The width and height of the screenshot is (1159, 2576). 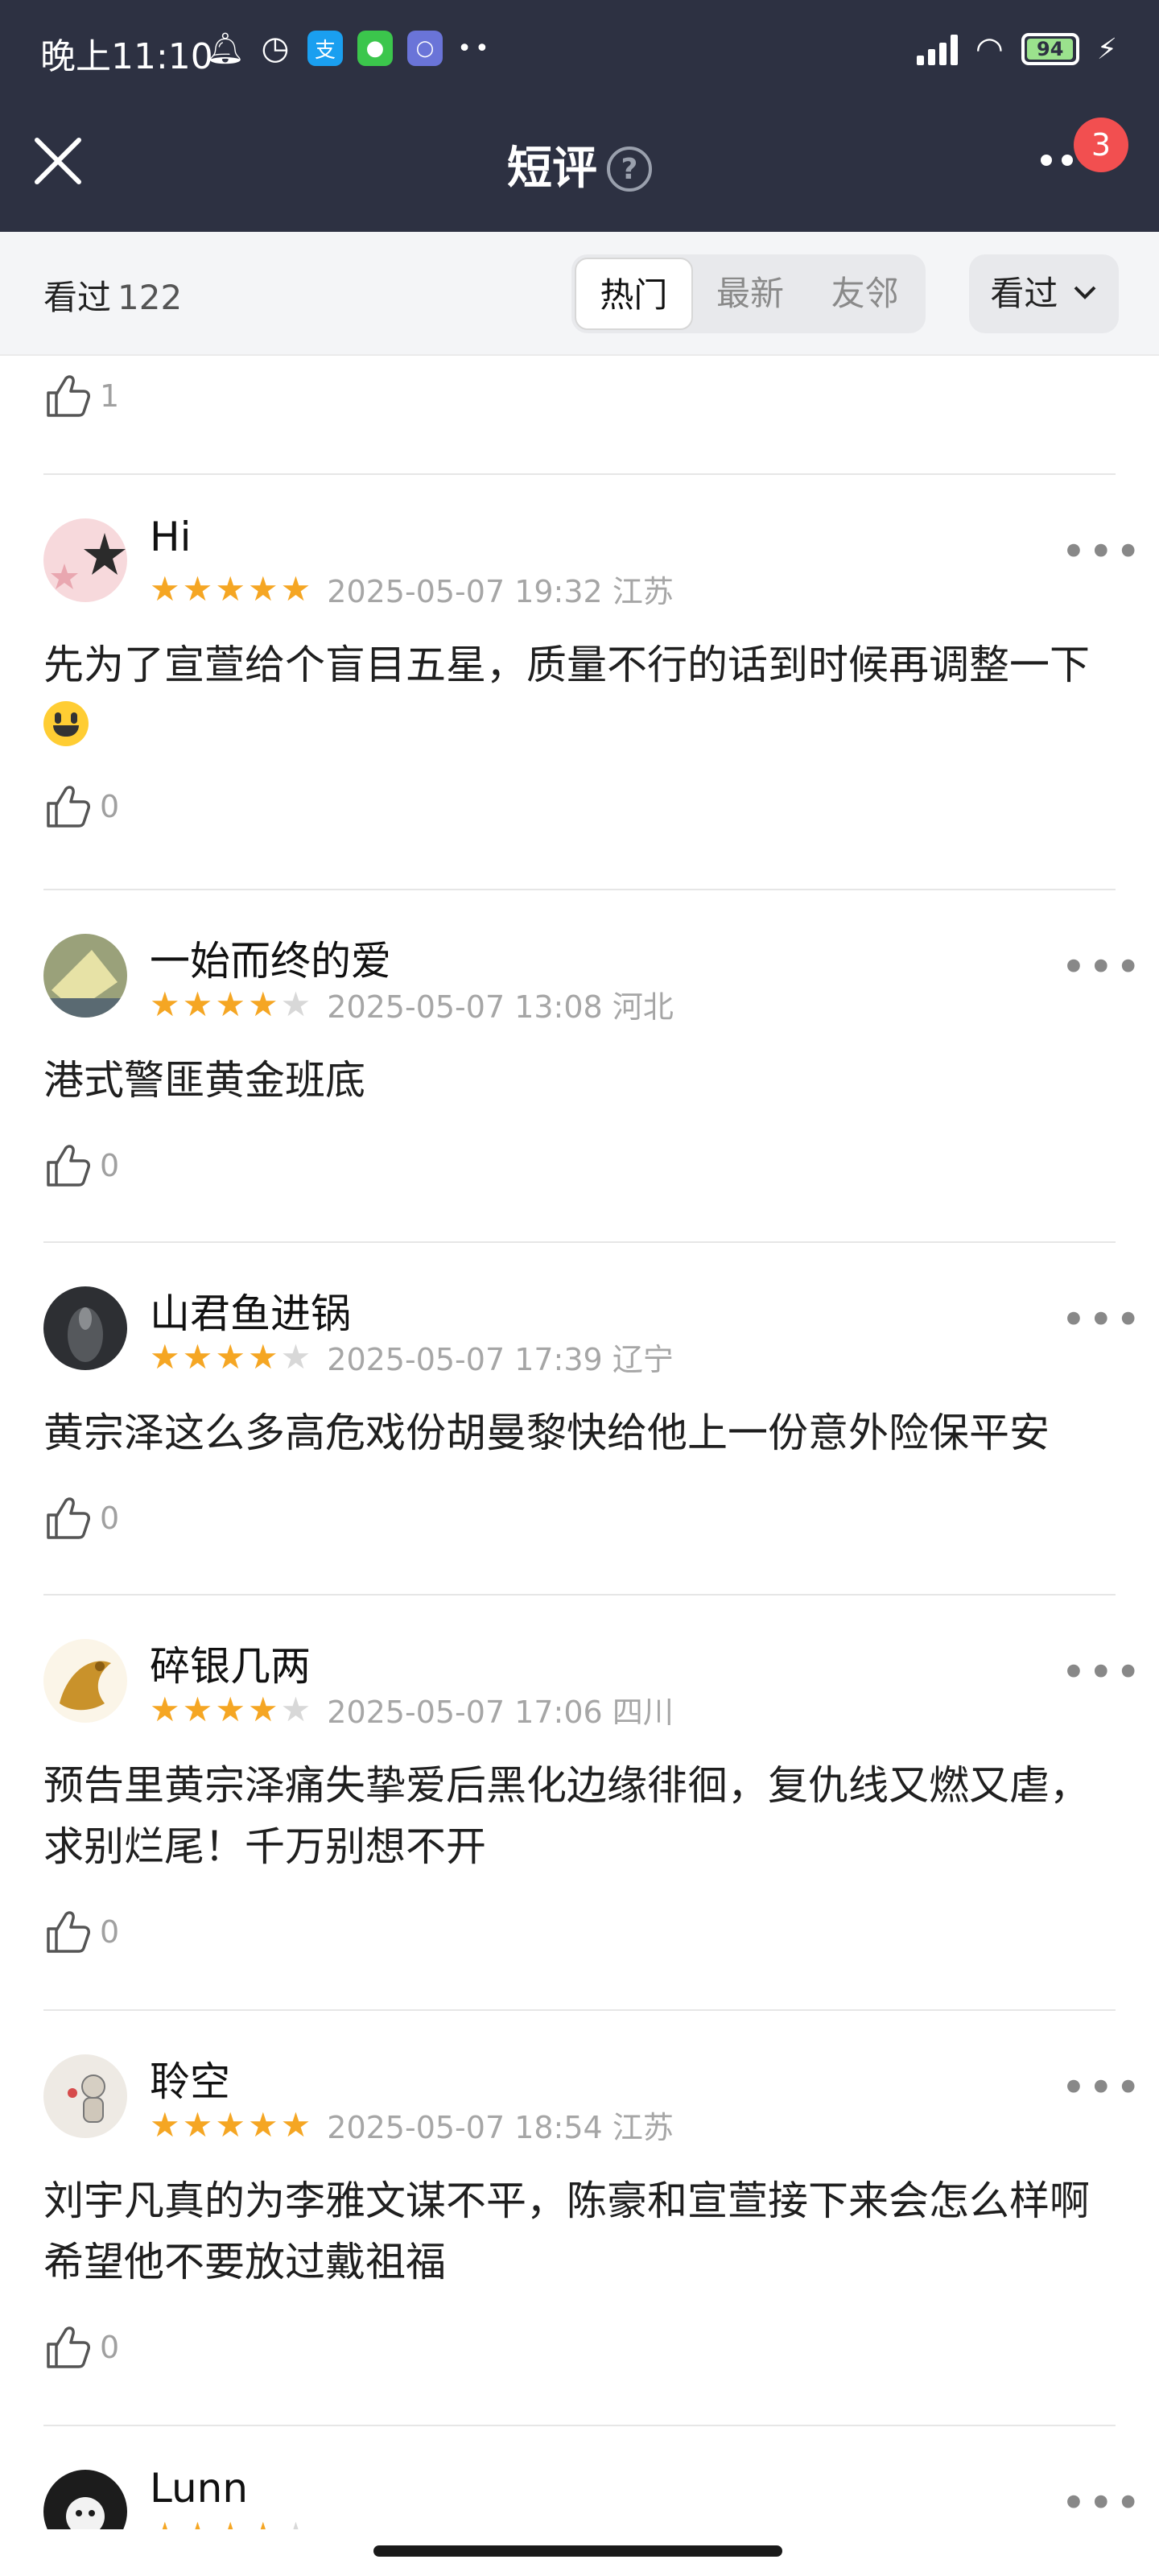 What do you see at coordinates (475, 48) in the screenshot?
I see `more-dots-icon: ••` at bounding box center [475, 48].